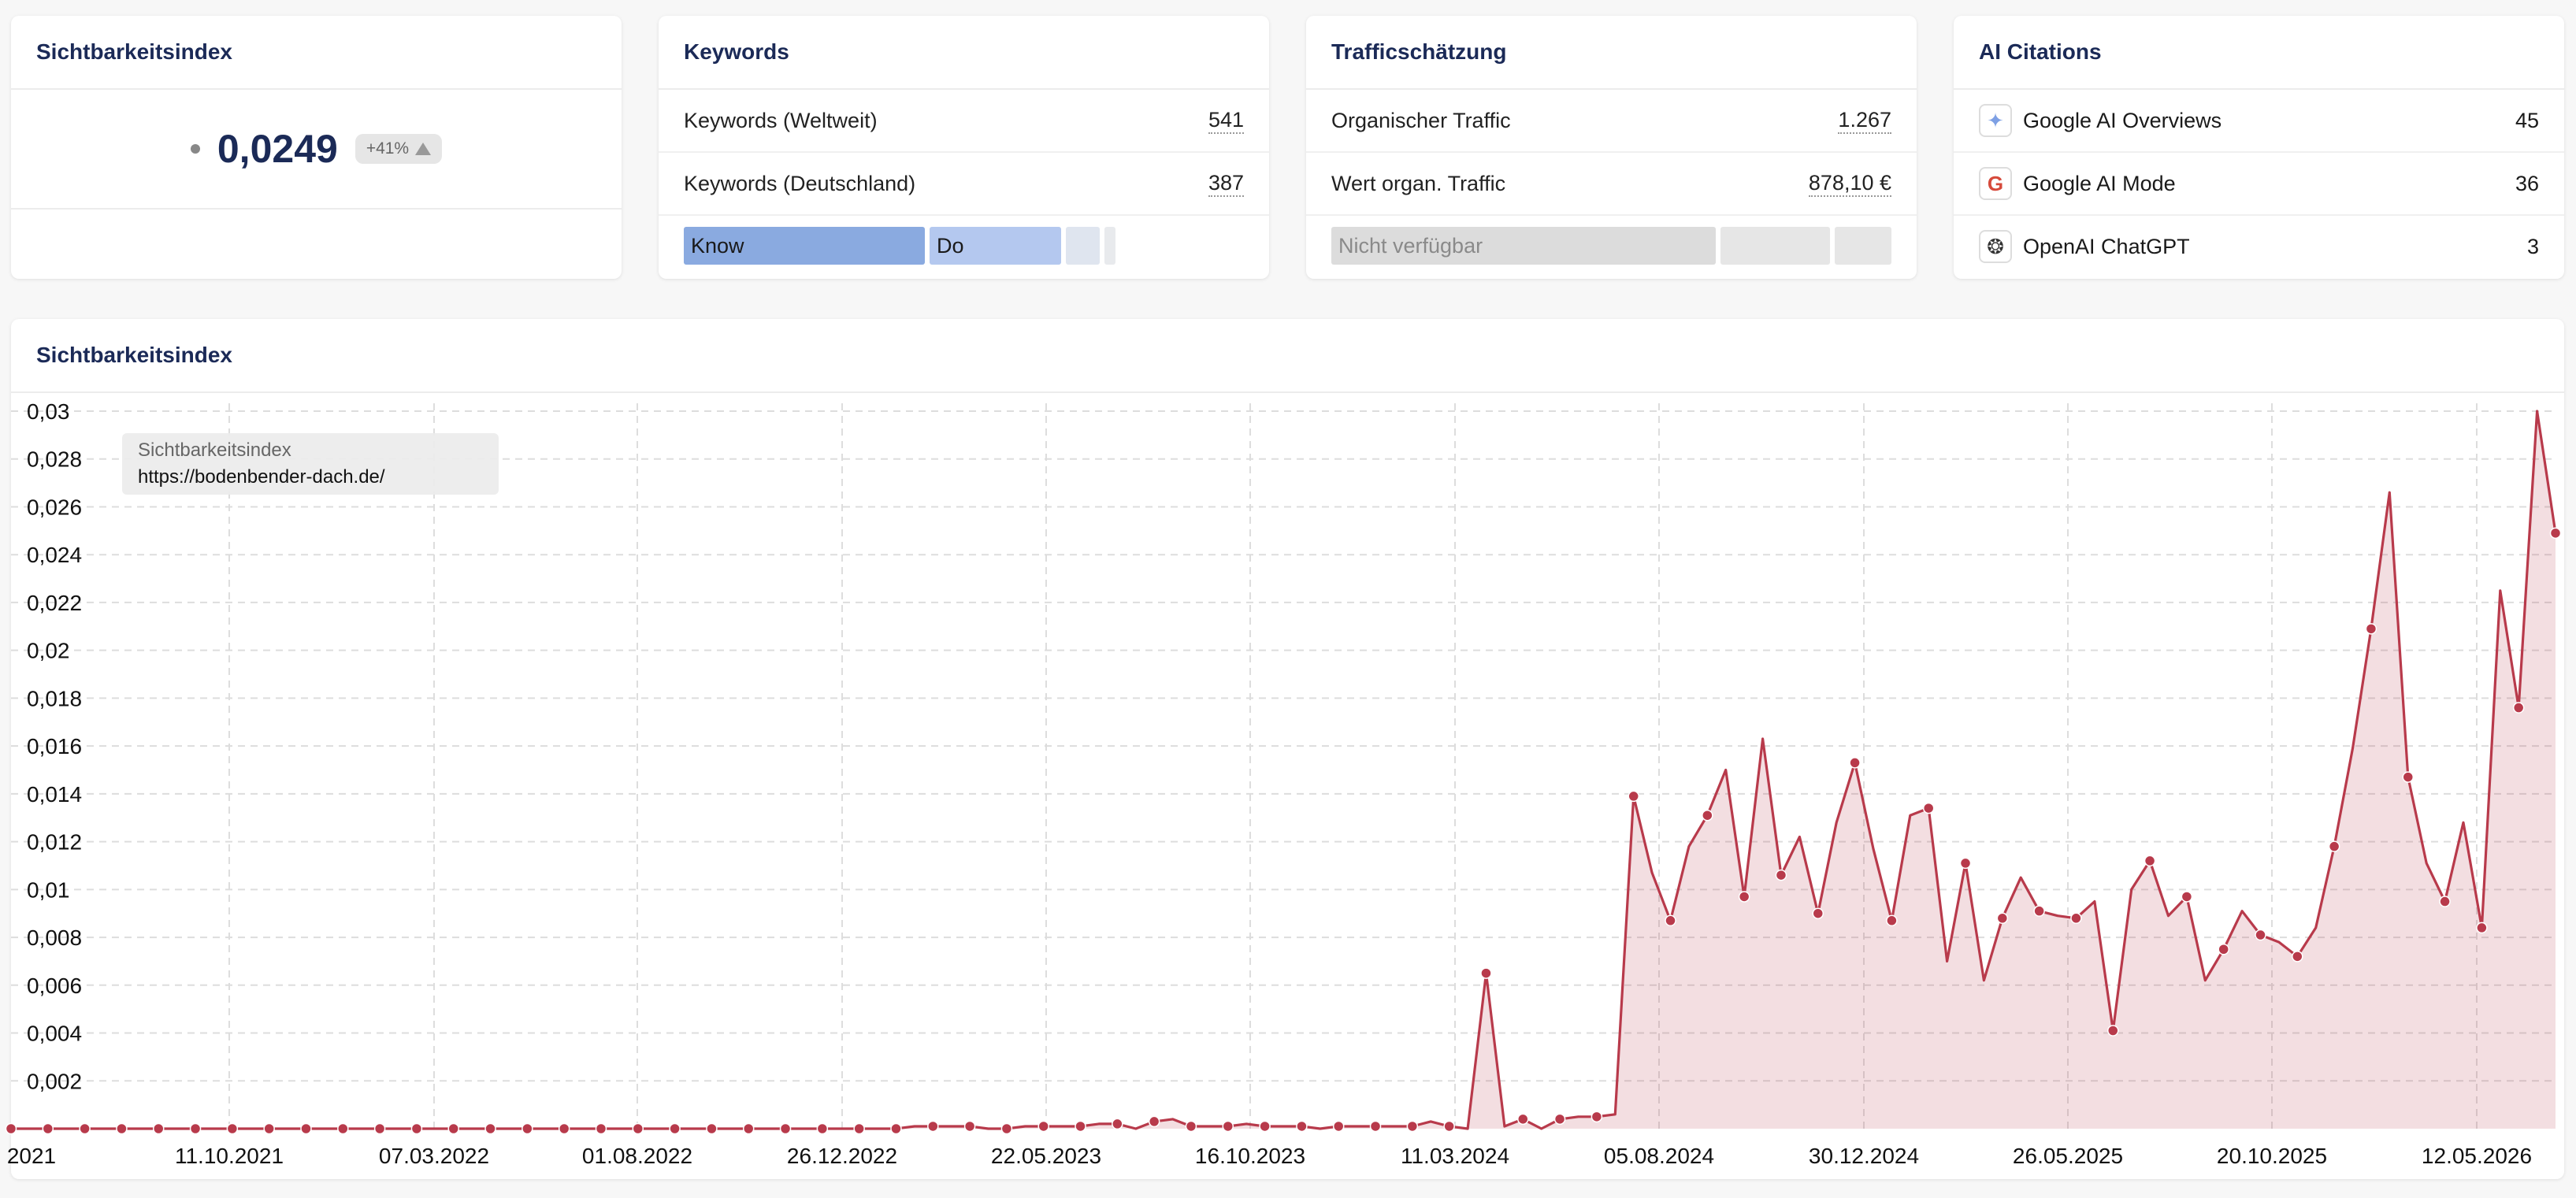  Describe the element at coordinates (434, 1156) in the screenshot. I see `x-tick-label: 07.03.2022` at that location.